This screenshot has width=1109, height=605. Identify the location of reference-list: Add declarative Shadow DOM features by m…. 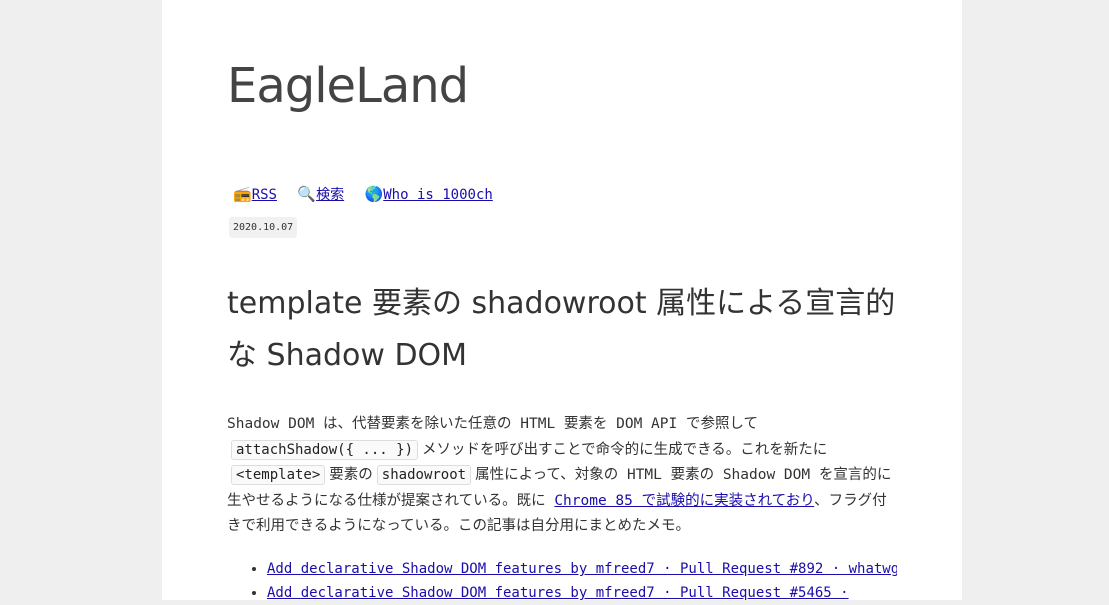
(562, 581).